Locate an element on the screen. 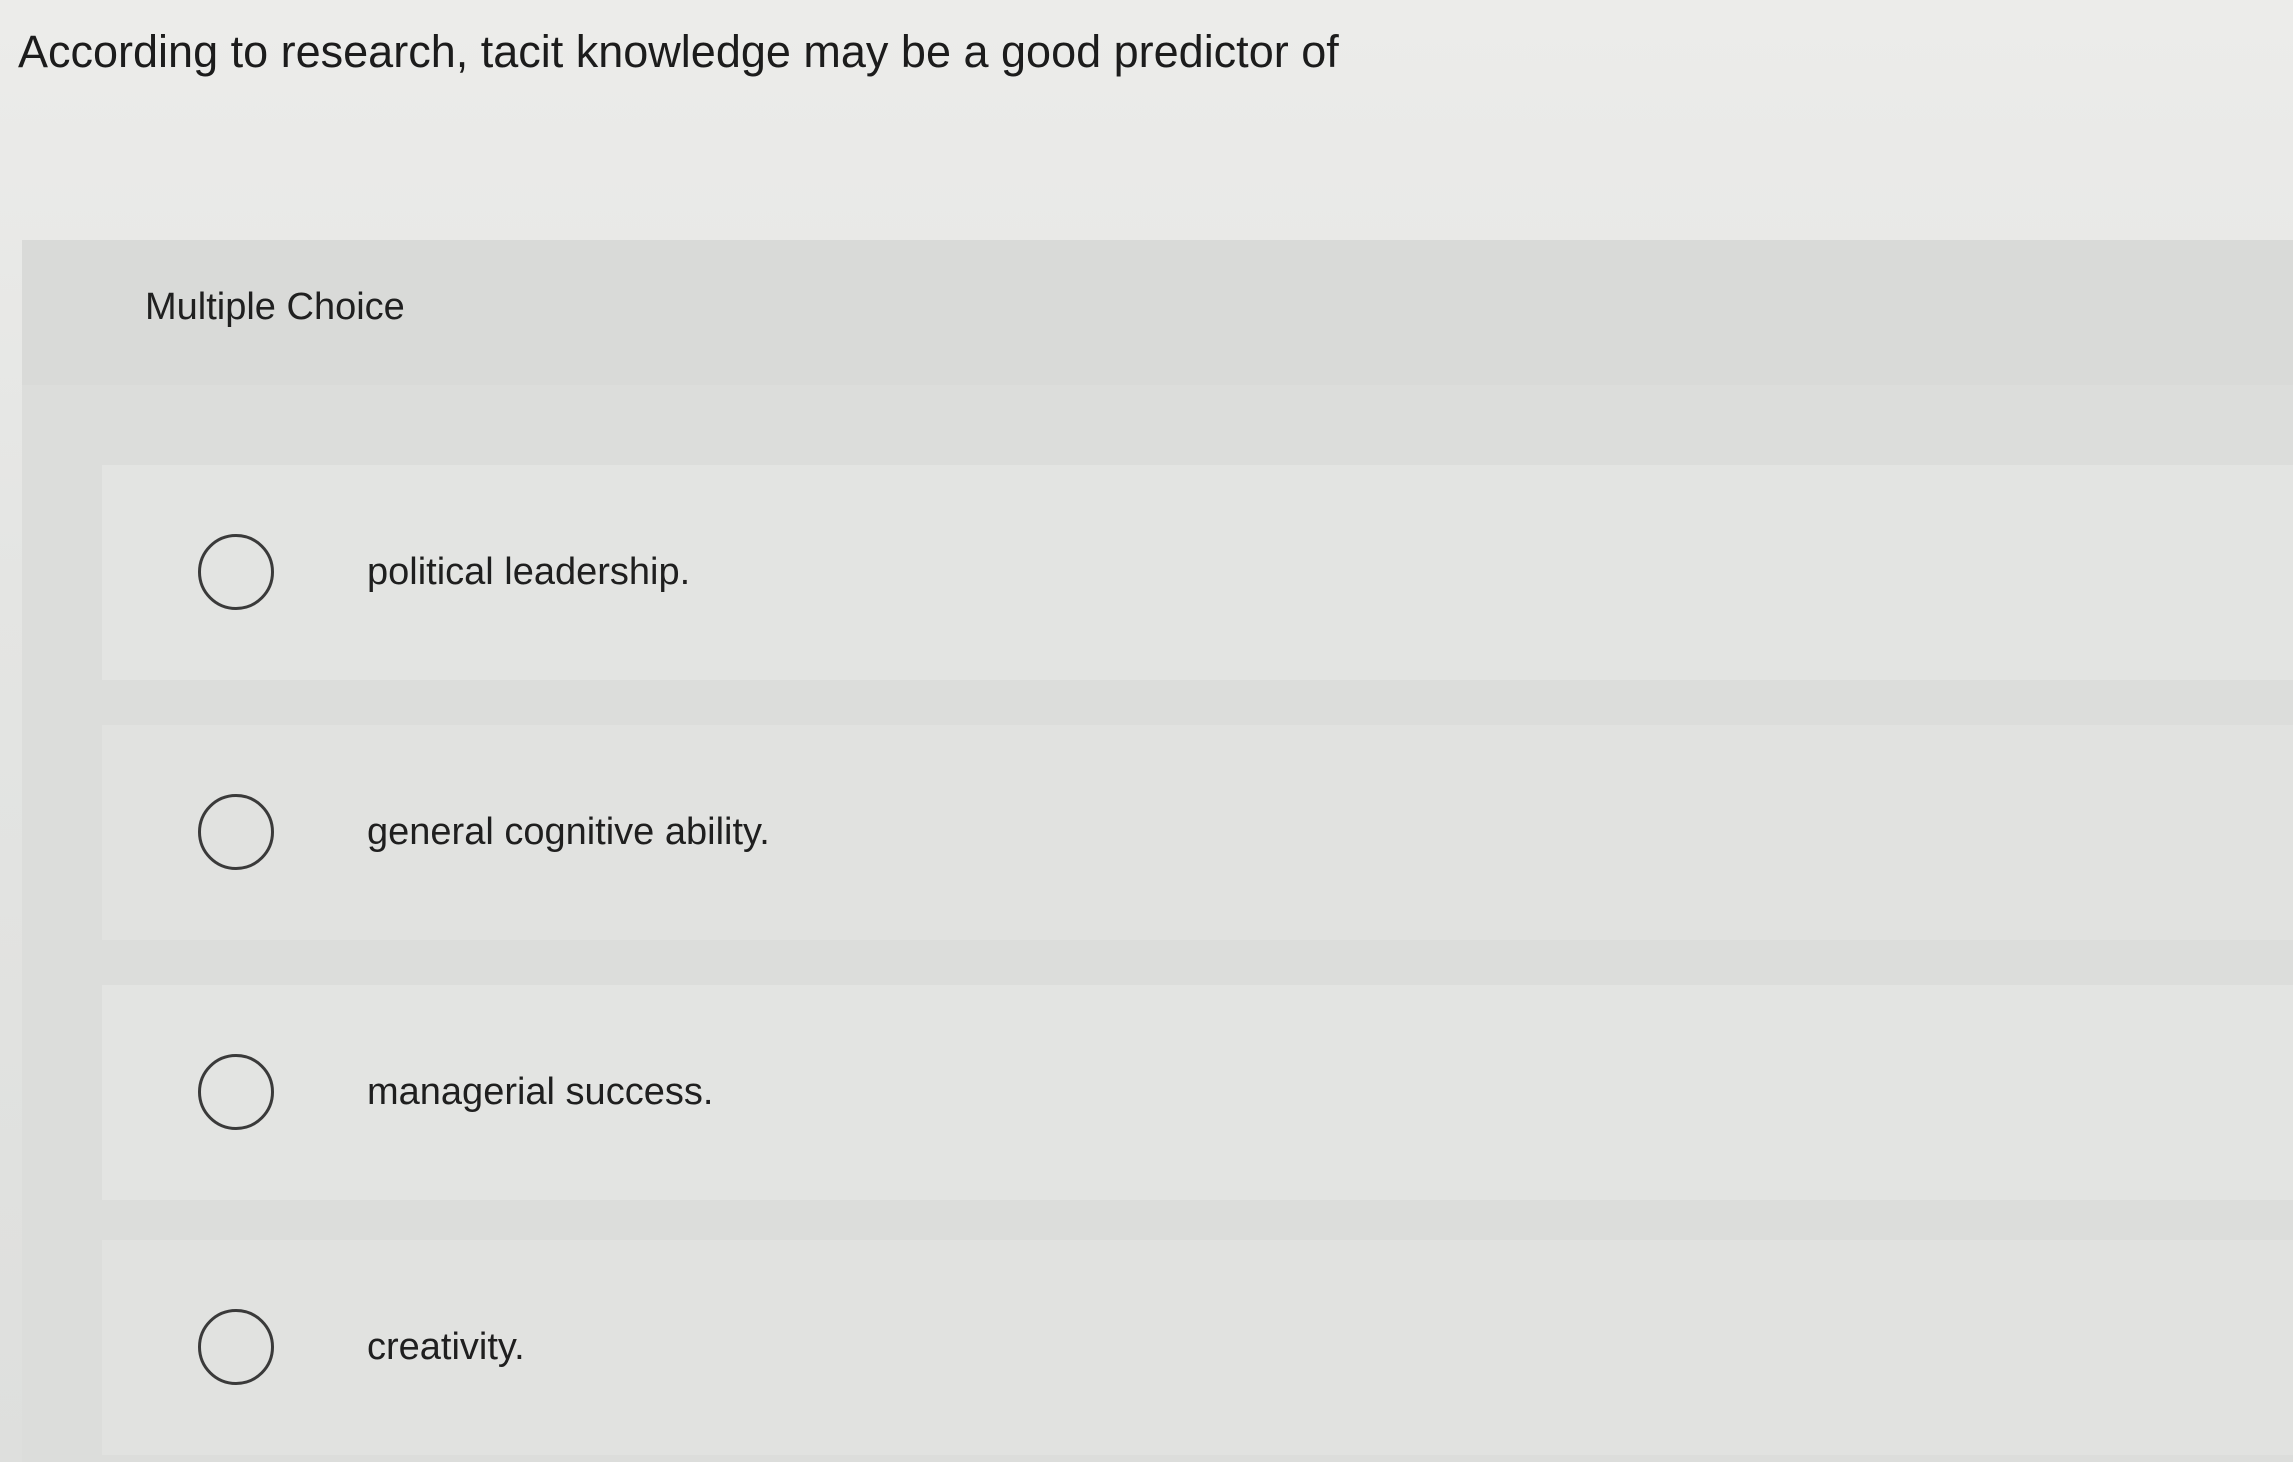  answer-option-4: creativity. is located at coordinates (1197, 1347).